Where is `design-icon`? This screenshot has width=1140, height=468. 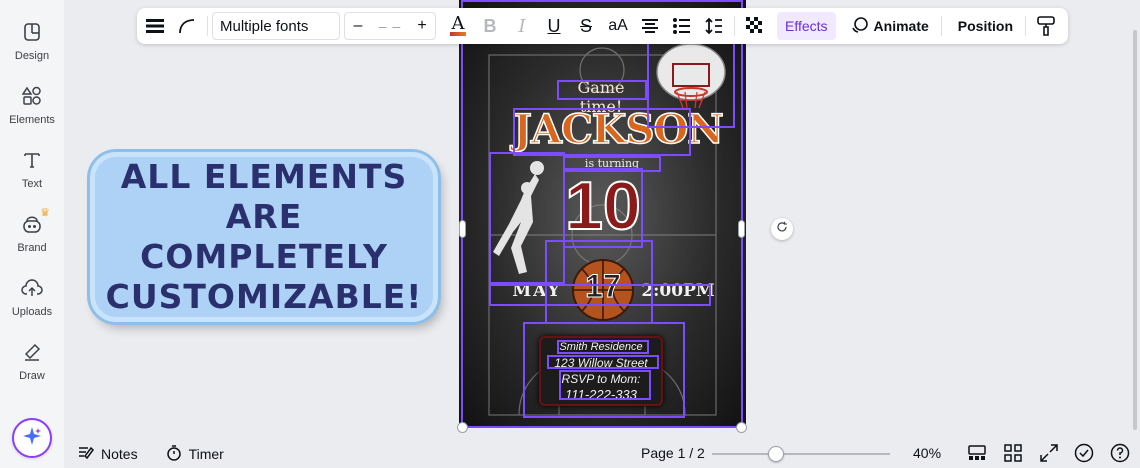
design-icon is located at coordinates (32, 32).